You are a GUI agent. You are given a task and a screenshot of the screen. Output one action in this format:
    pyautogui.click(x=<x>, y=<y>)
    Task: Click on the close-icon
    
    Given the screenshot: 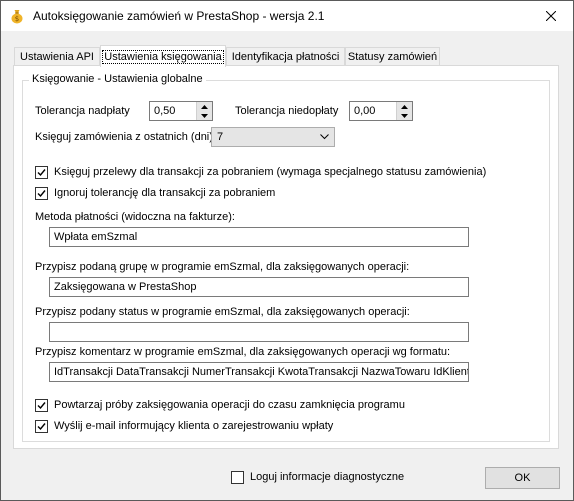 What is the action you would take?
    pyautogui.click(x=551, y=16)
    